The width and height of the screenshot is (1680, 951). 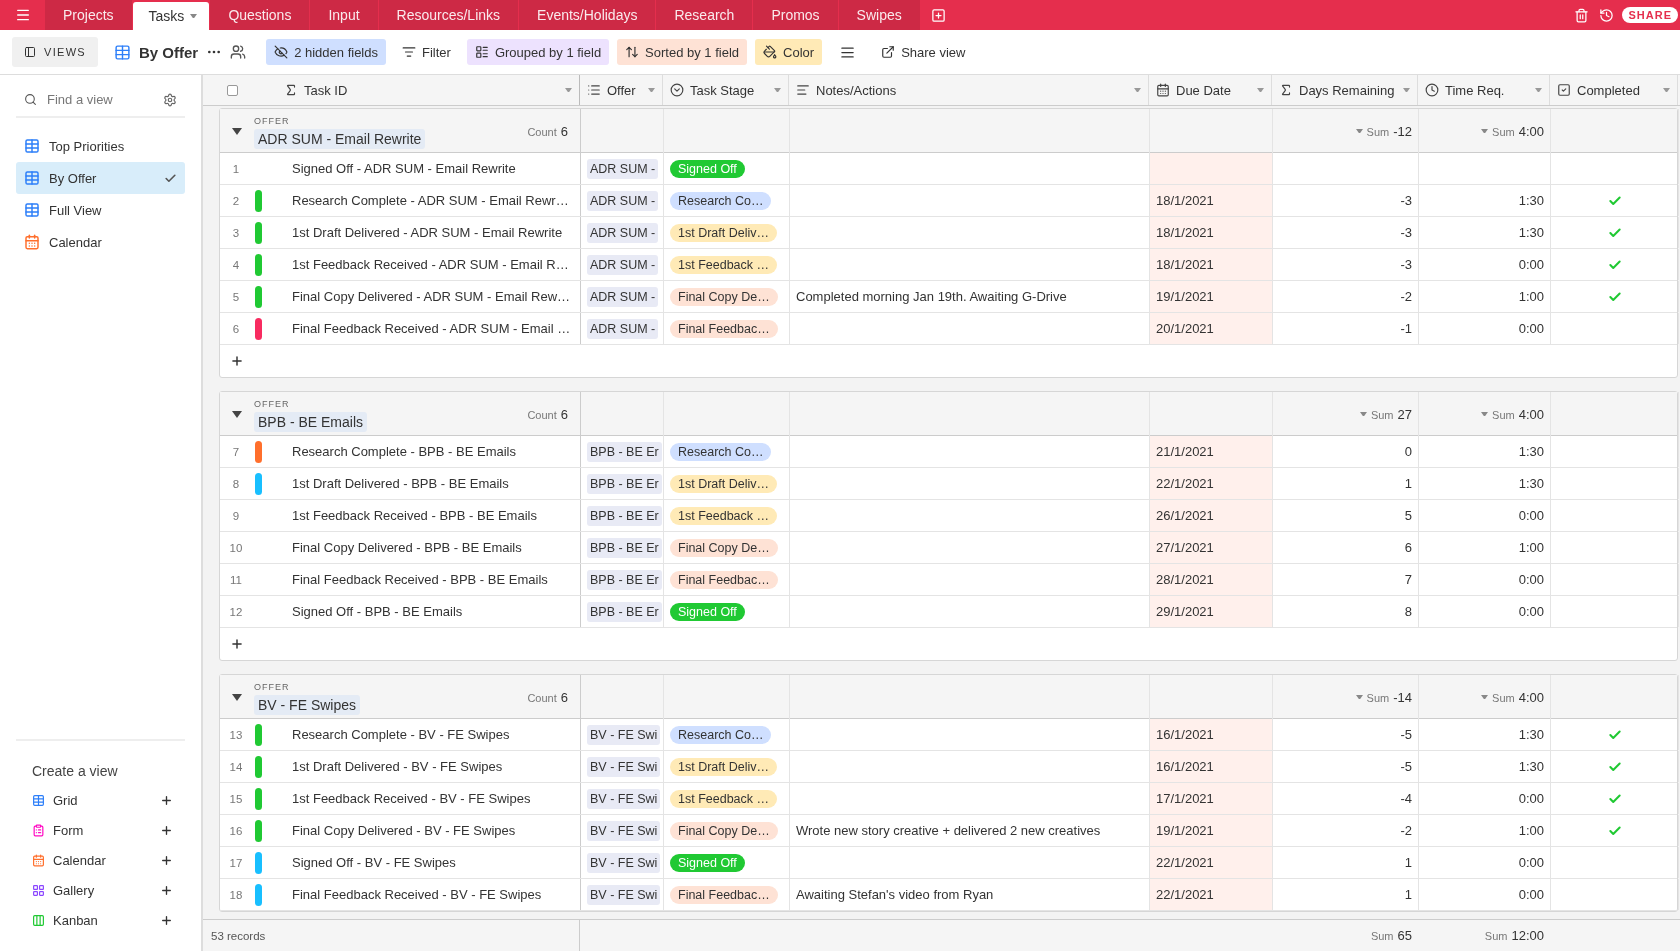 What do you see at coordinates (100, 146) in the screenshot?
I see `view-item: Top Priorities` at bounding box center [100, 146].